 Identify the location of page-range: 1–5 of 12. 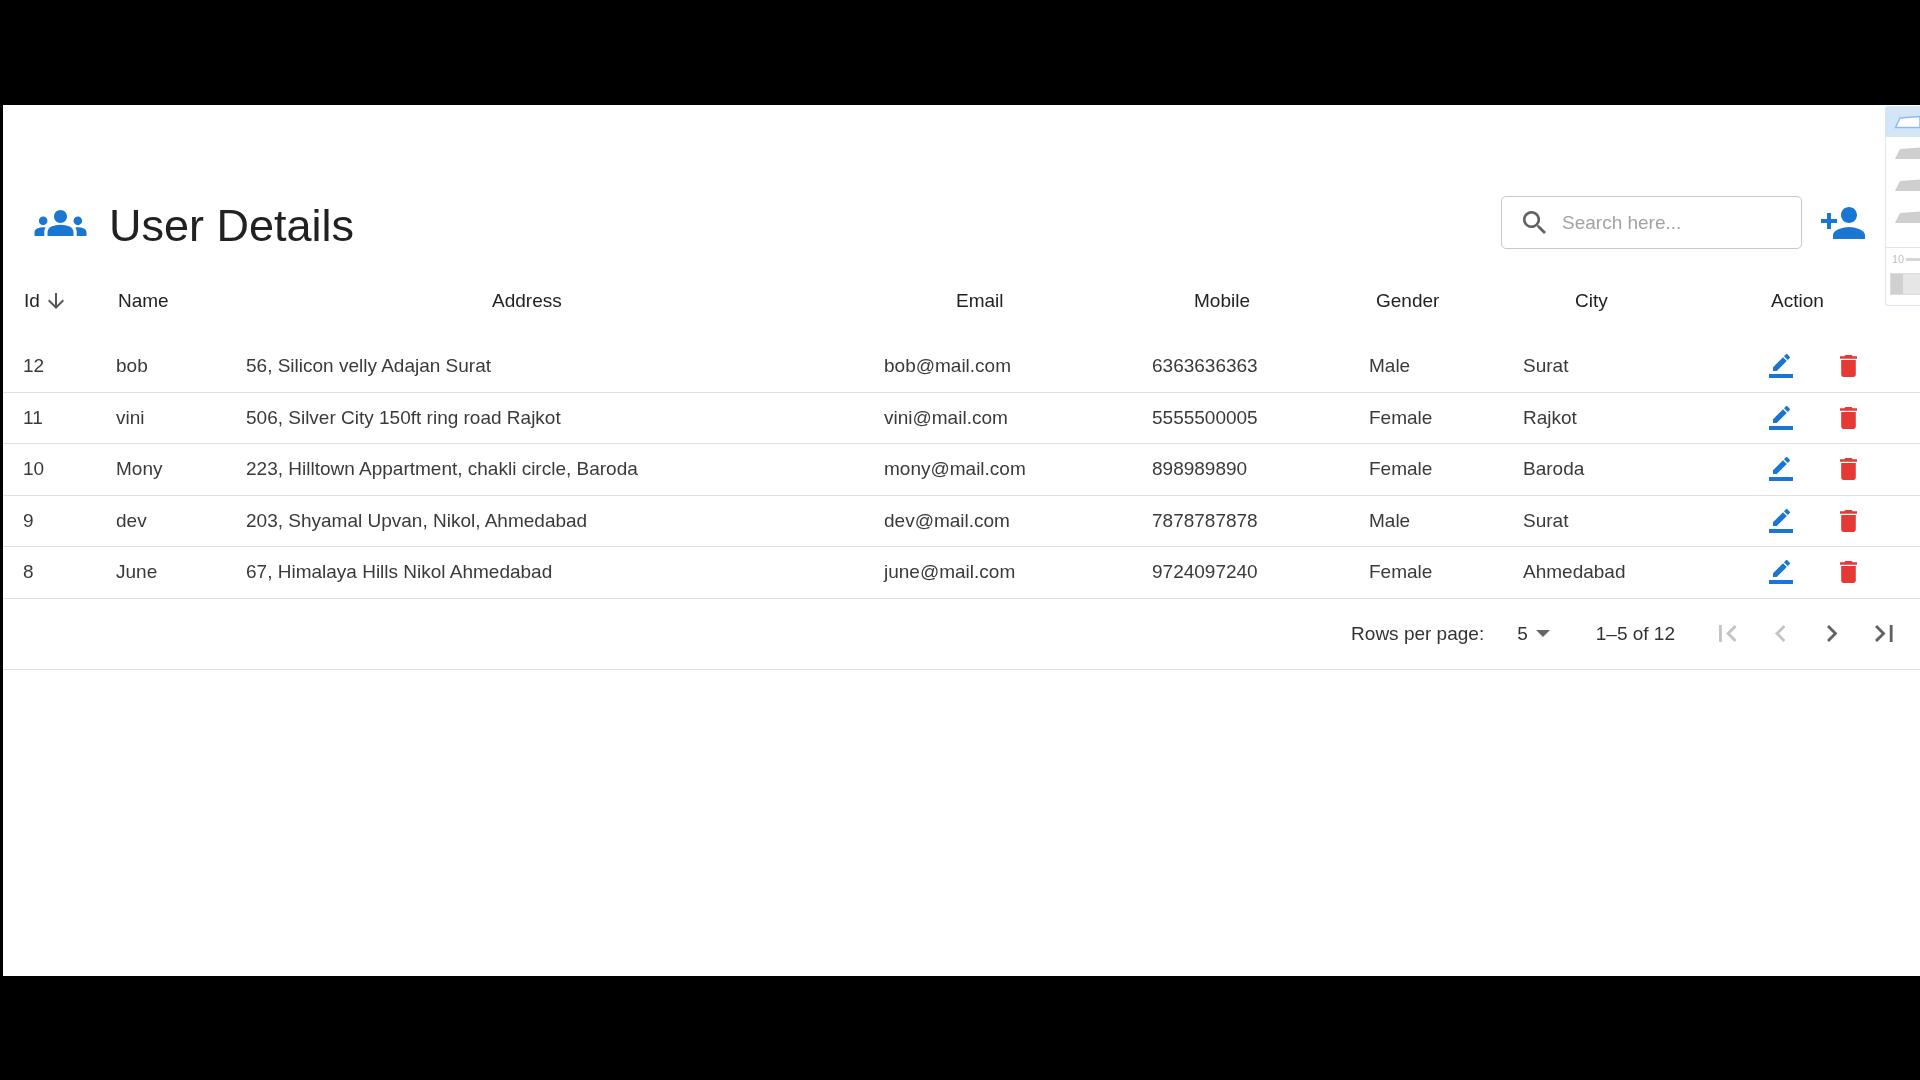
(1635, 633).